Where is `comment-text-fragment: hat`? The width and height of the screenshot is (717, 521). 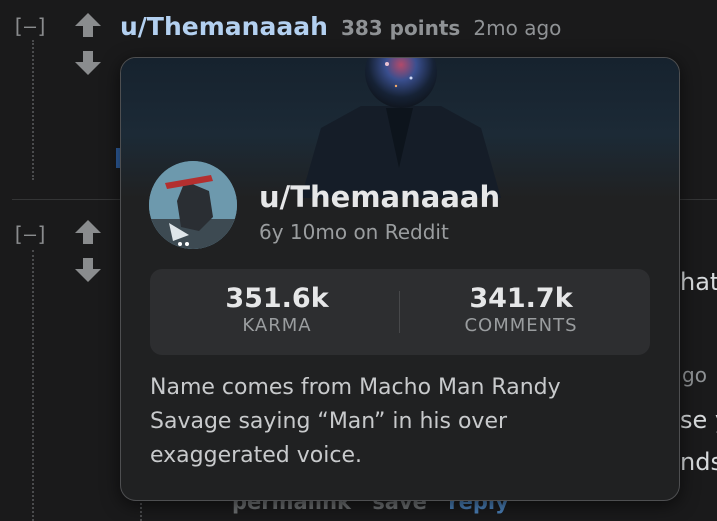 comment-text-fragment: hat is located at coordinates (698, 282).